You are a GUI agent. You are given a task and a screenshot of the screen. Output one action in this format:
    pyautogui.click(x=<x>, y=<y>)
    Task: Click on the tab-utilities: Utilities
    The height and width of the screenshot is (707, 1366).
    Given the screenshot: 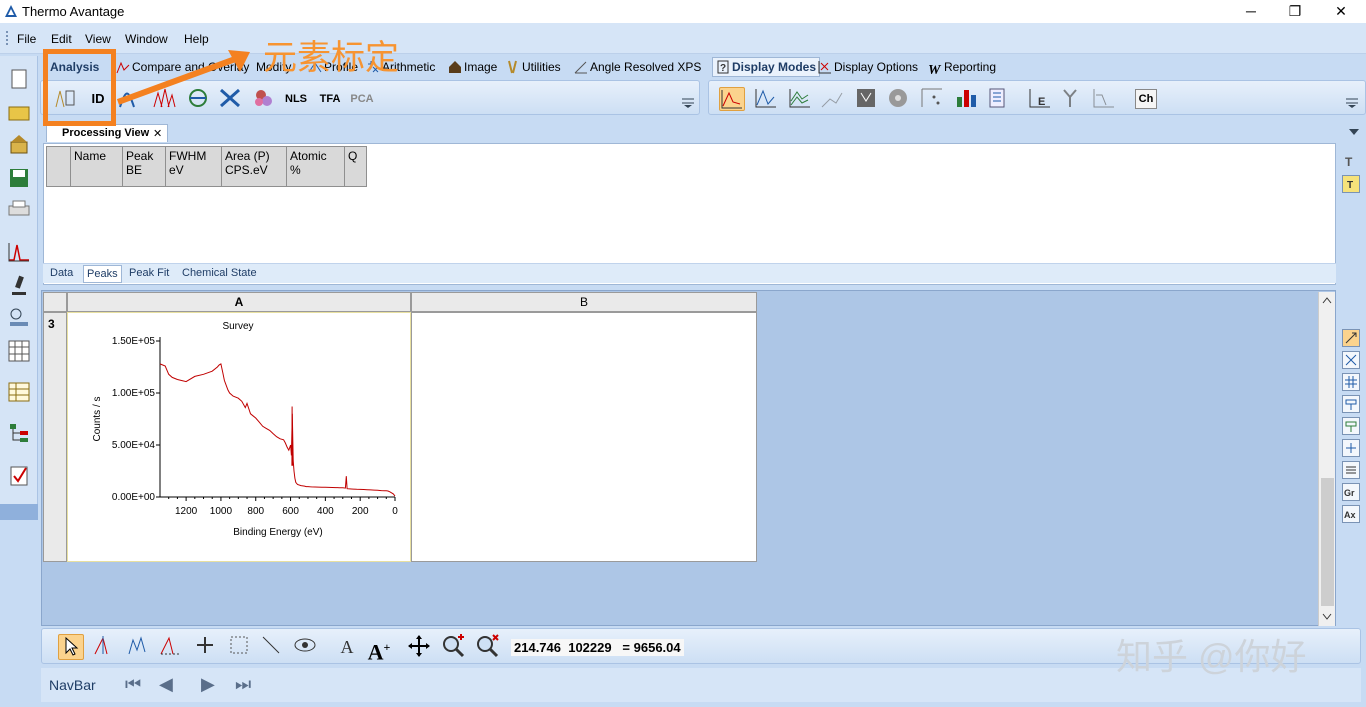 What is the action you would take?
    pyautogui.click(x=533, y=67)
    